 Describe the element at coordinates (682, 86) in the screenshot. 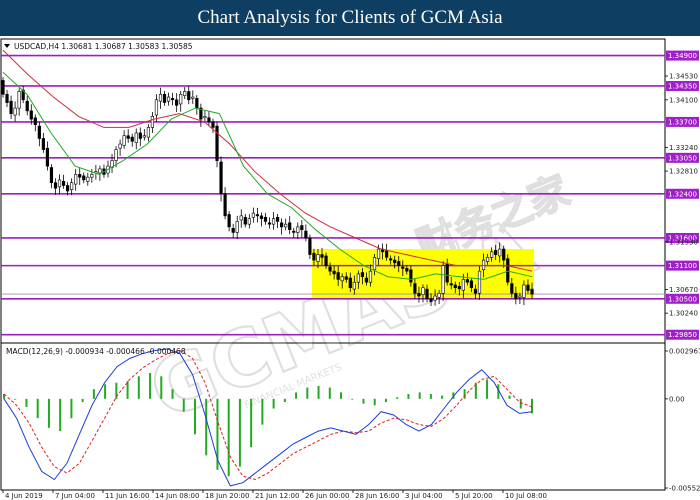

I see `level-label: 1.34350` at that location.